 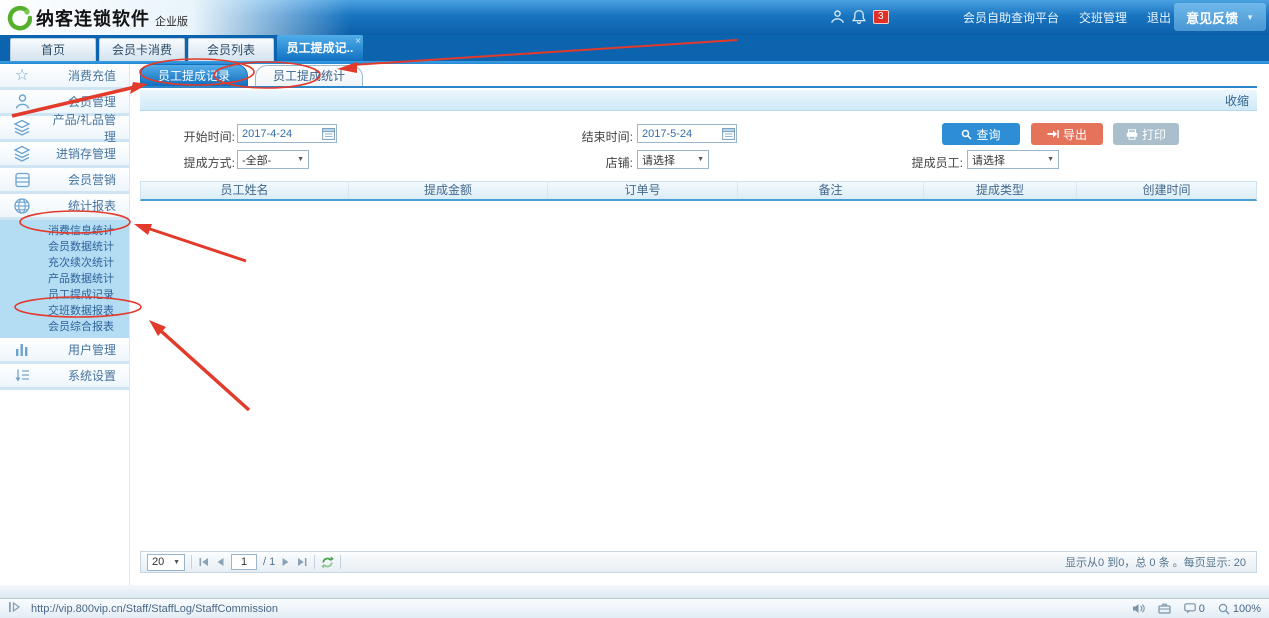 I want to click on commission-method-label: 提成方式:, so click(x=209, y=163).